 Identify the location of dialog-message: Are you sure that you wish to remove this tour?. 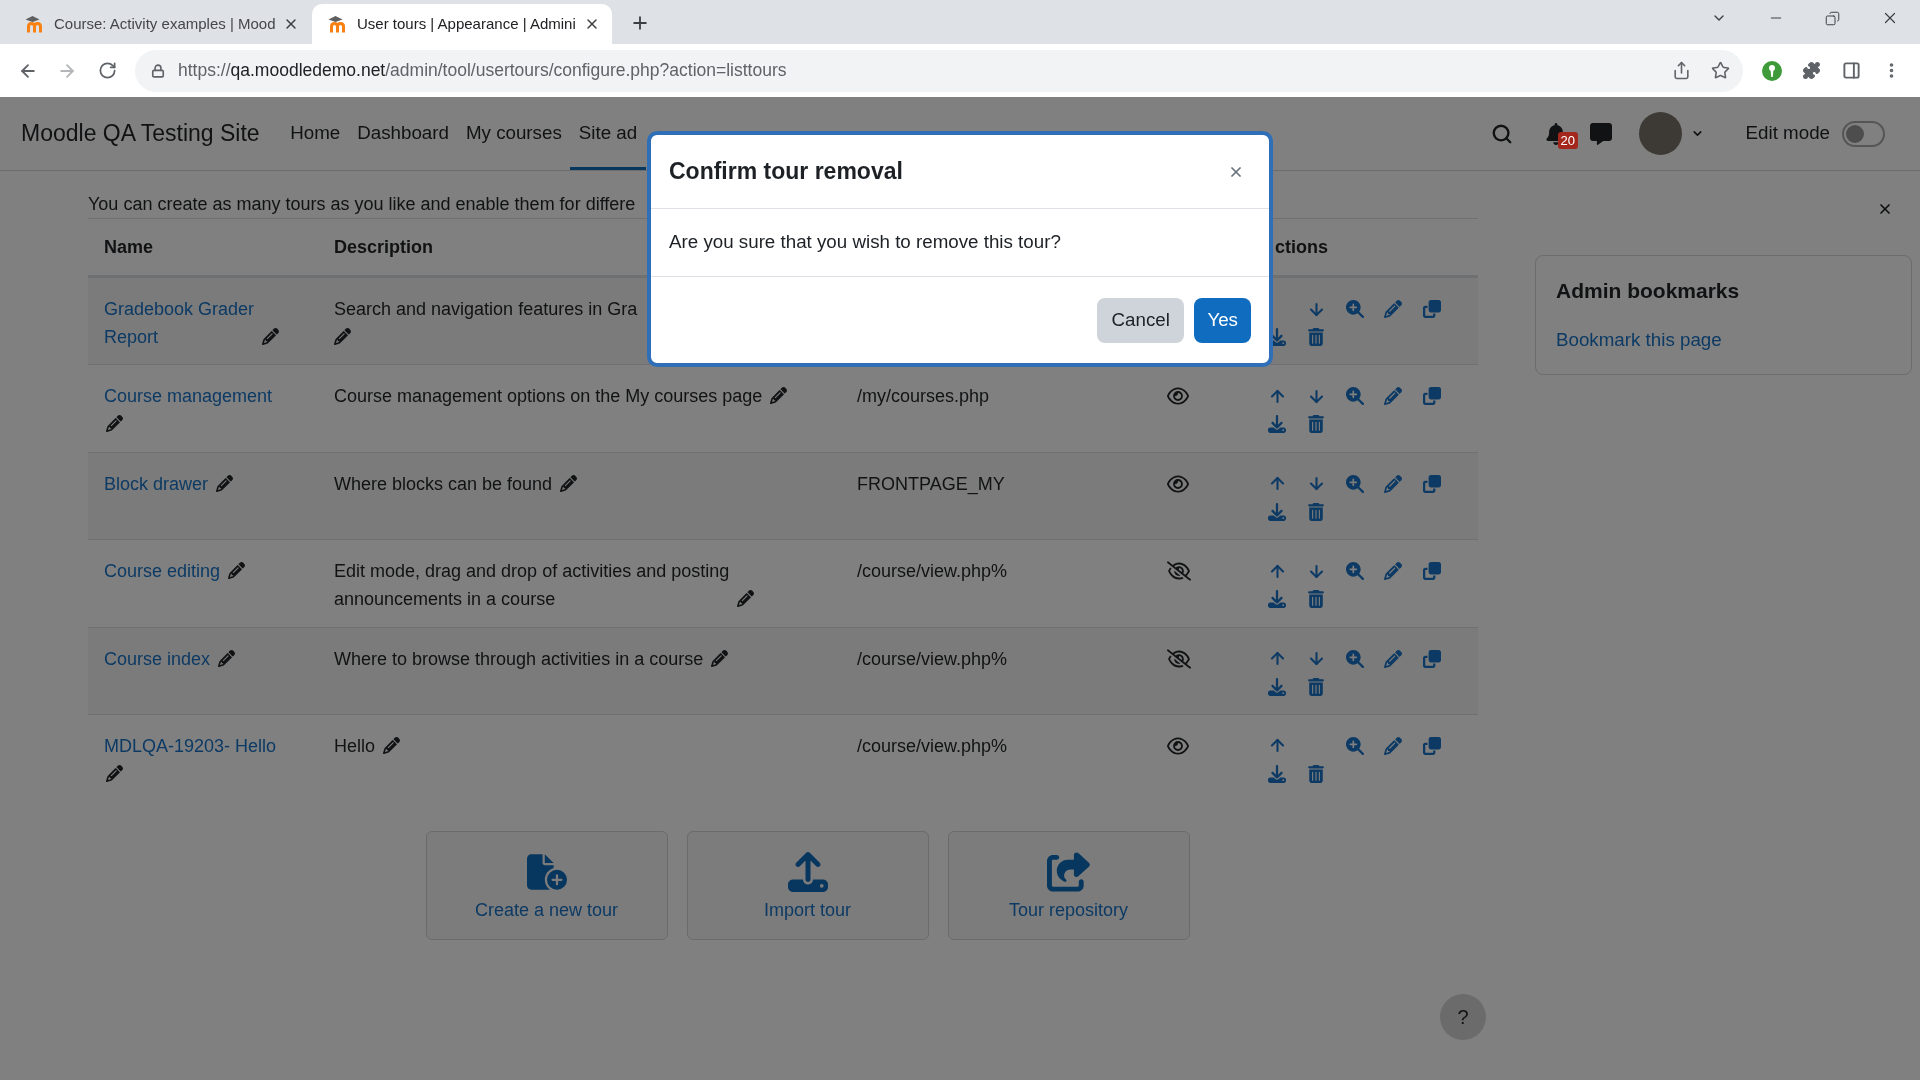
(865, 242).